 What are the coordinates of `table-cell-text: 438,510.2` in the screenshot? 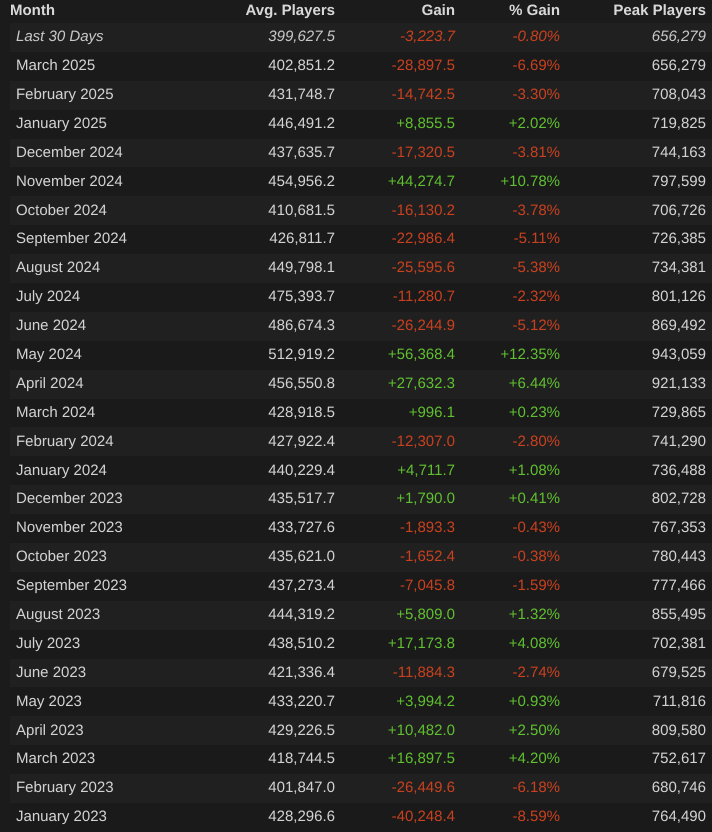 It's located at (301, 644).